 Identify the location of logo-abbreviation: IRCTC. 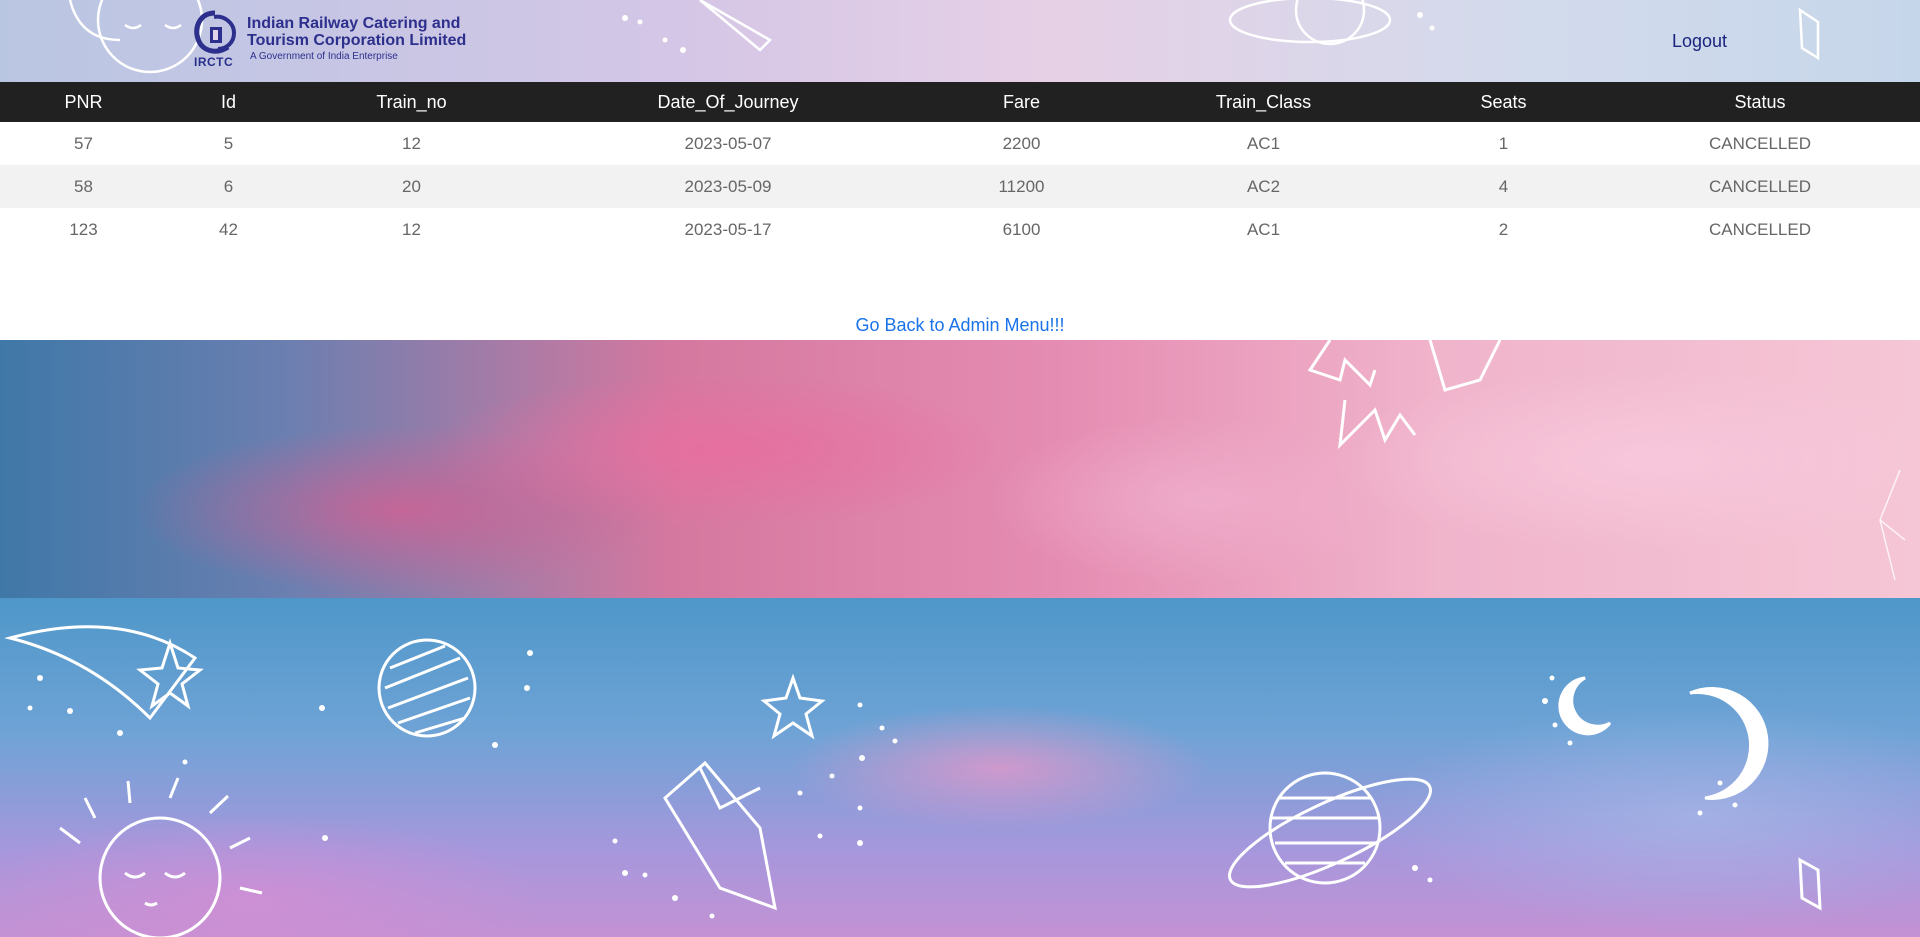
(214, 62).